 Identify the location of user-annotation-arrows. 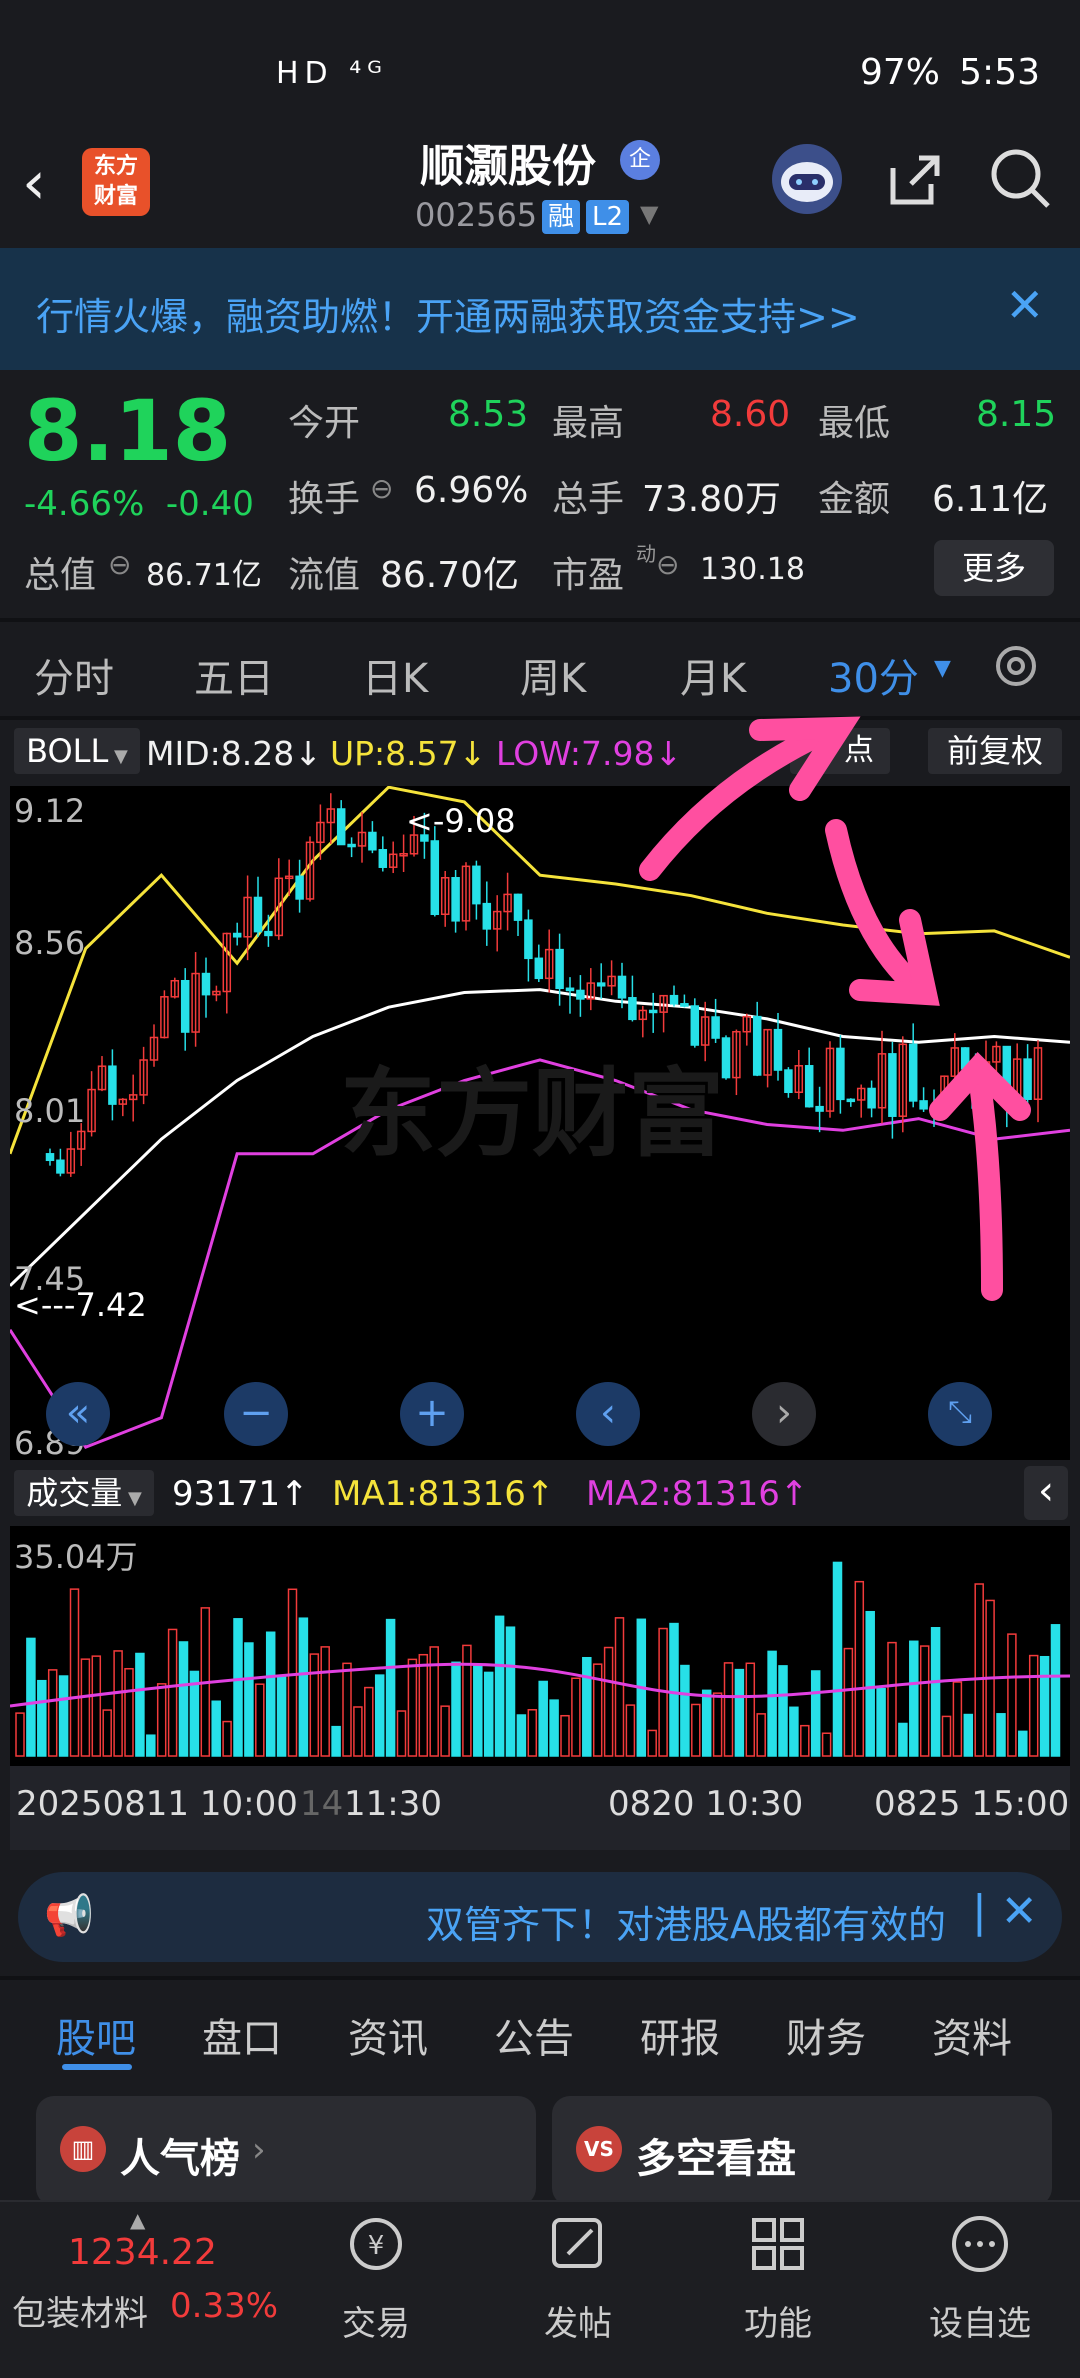
(835, 1008).